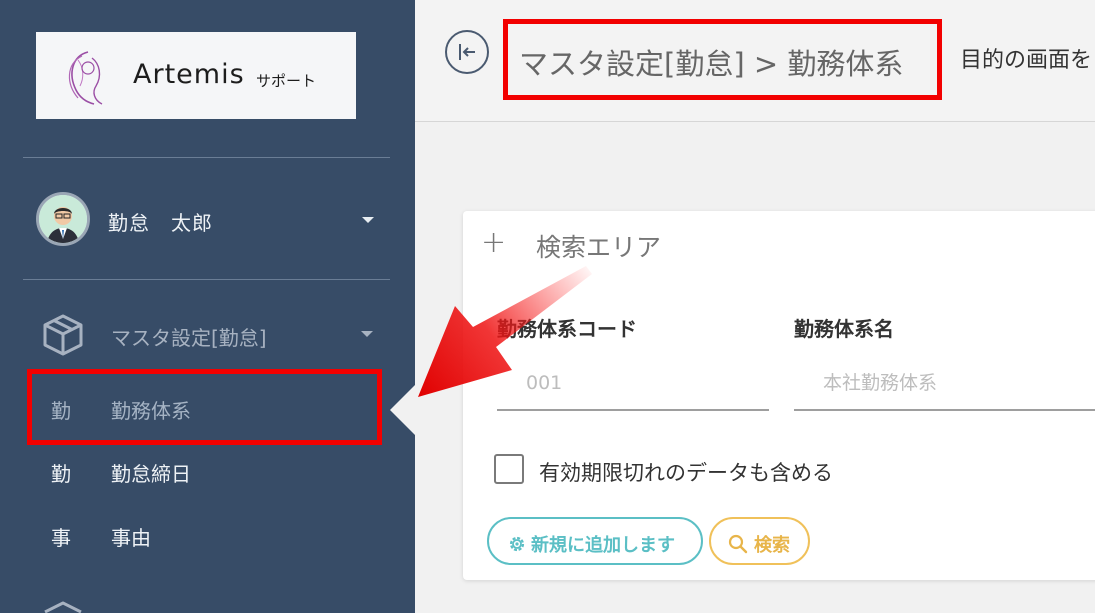 The height and width of the screenshot is (613, 1095). I want to click on sidebar-item-jiyu: 事 事由, so click(207, 535).